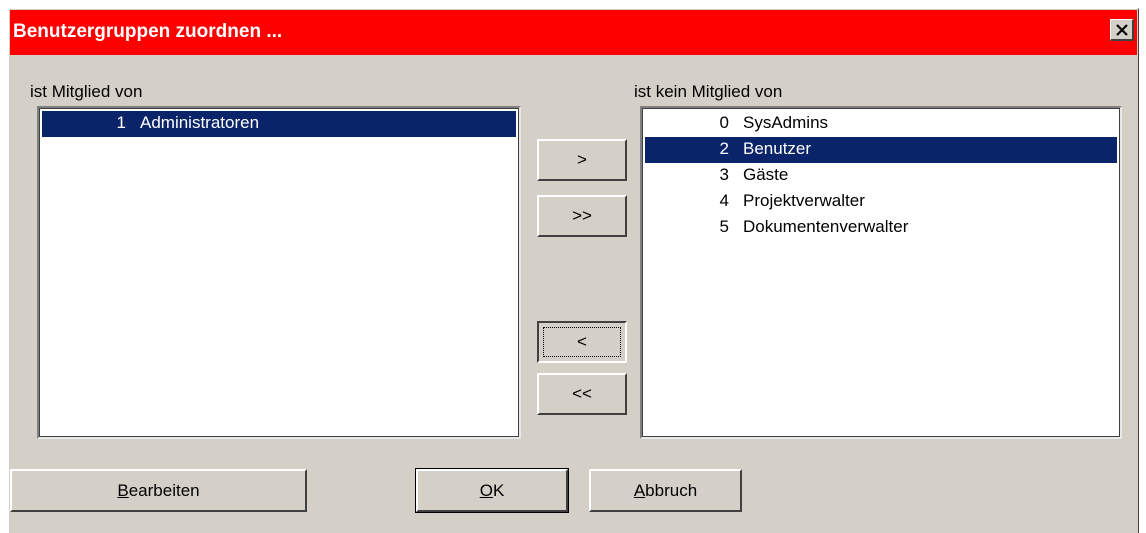 Image resolution: width=1146 pixels, height=533 pixels. What do you see at coordinates (786, 122) in the screenshot?
I see `list-item-name: SysAdmins` at bounding box center [786, 122].